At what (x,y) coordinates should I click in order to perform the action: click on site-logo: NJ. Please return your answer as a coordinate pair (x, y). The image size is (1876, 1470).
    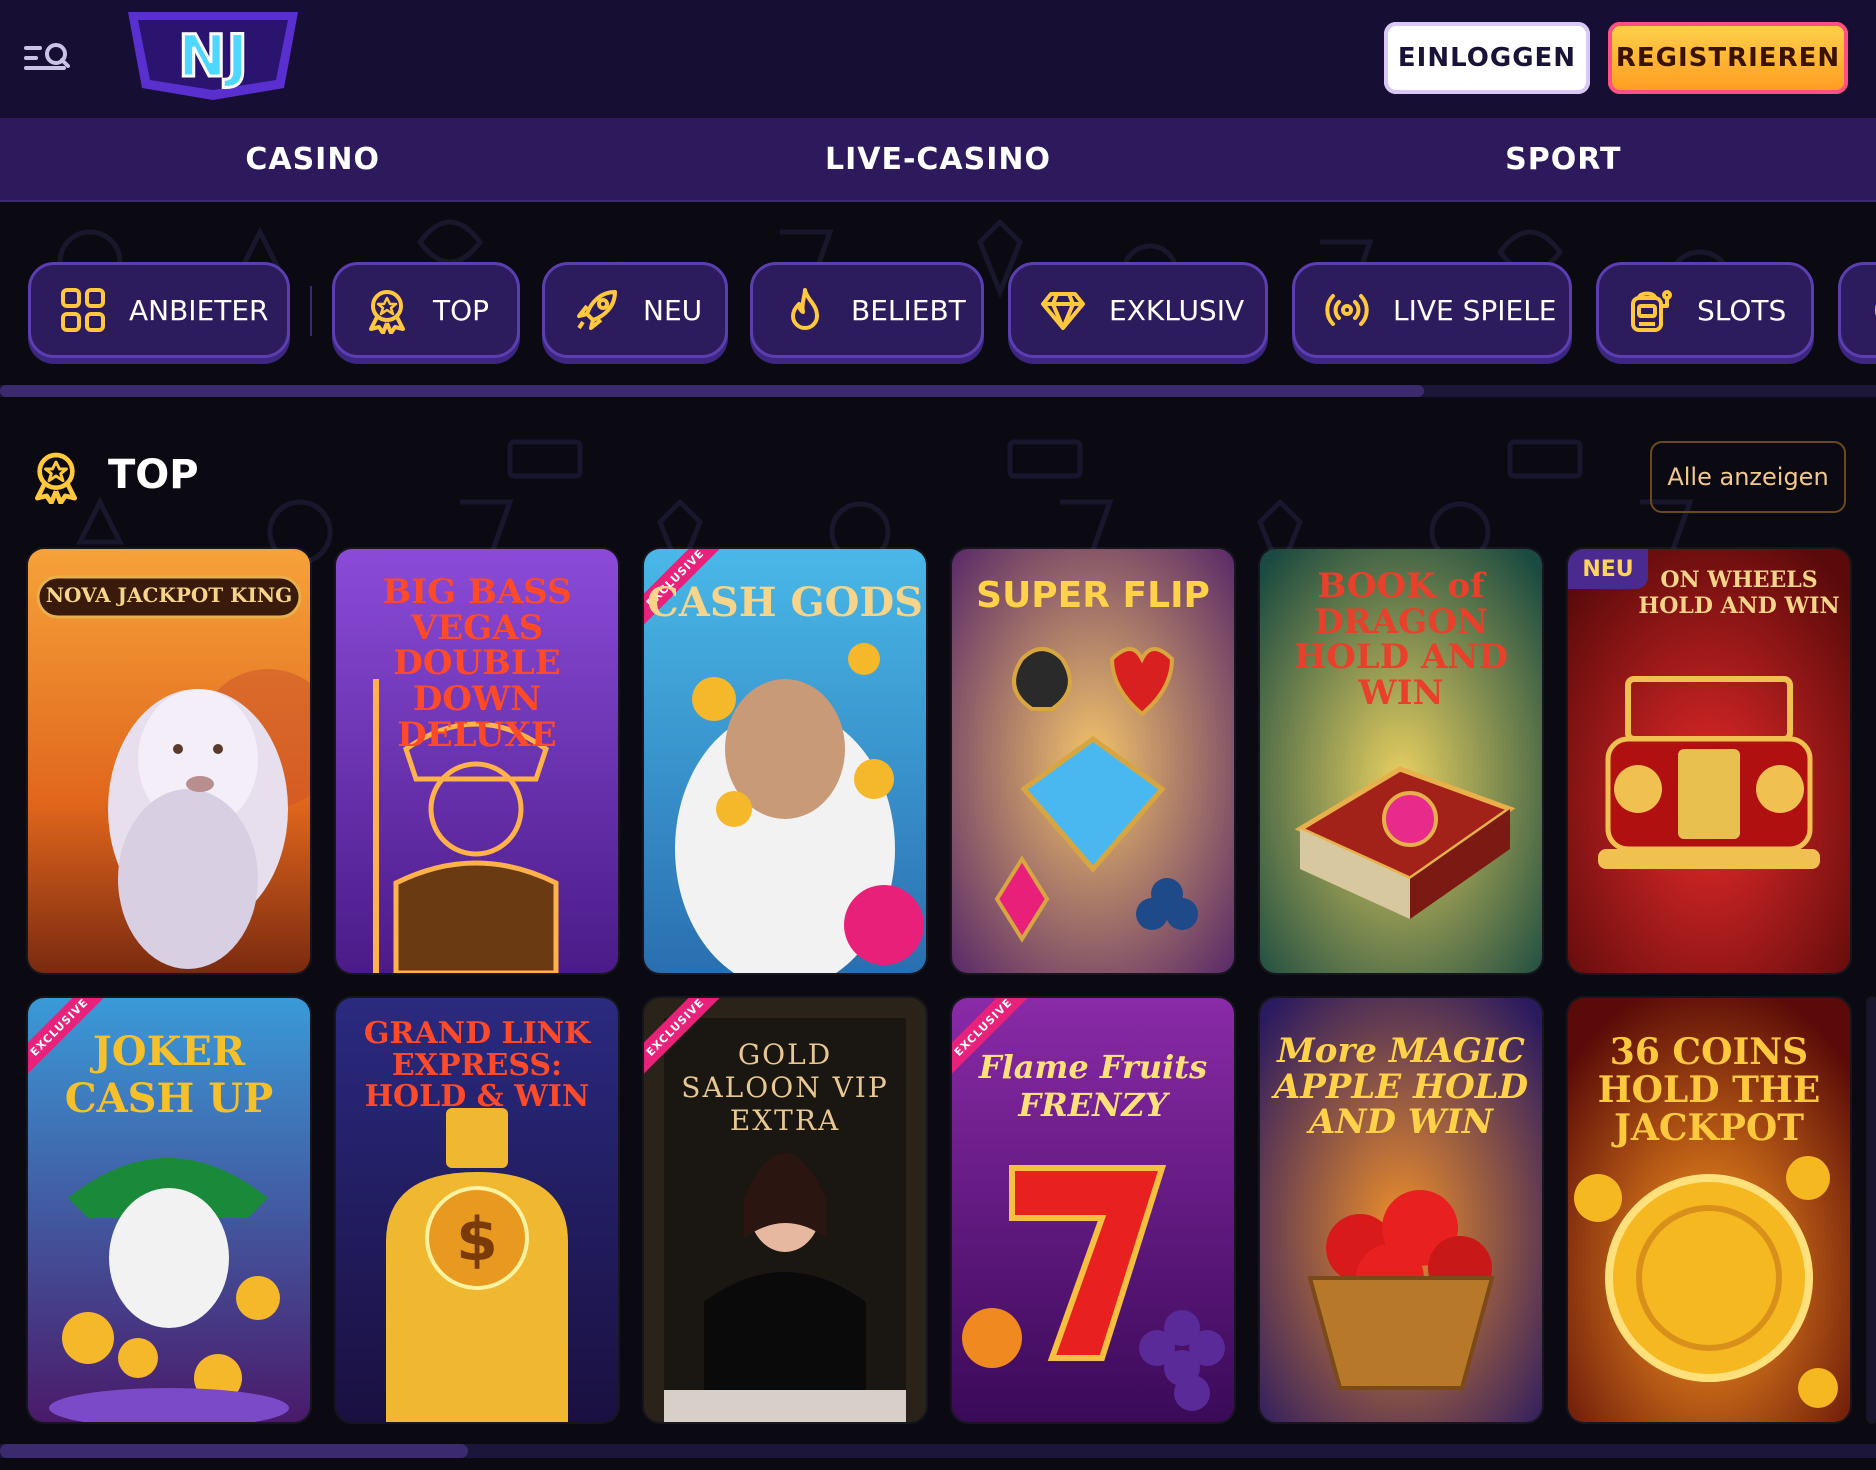
    Looking at the image, I should click on (213, 56).